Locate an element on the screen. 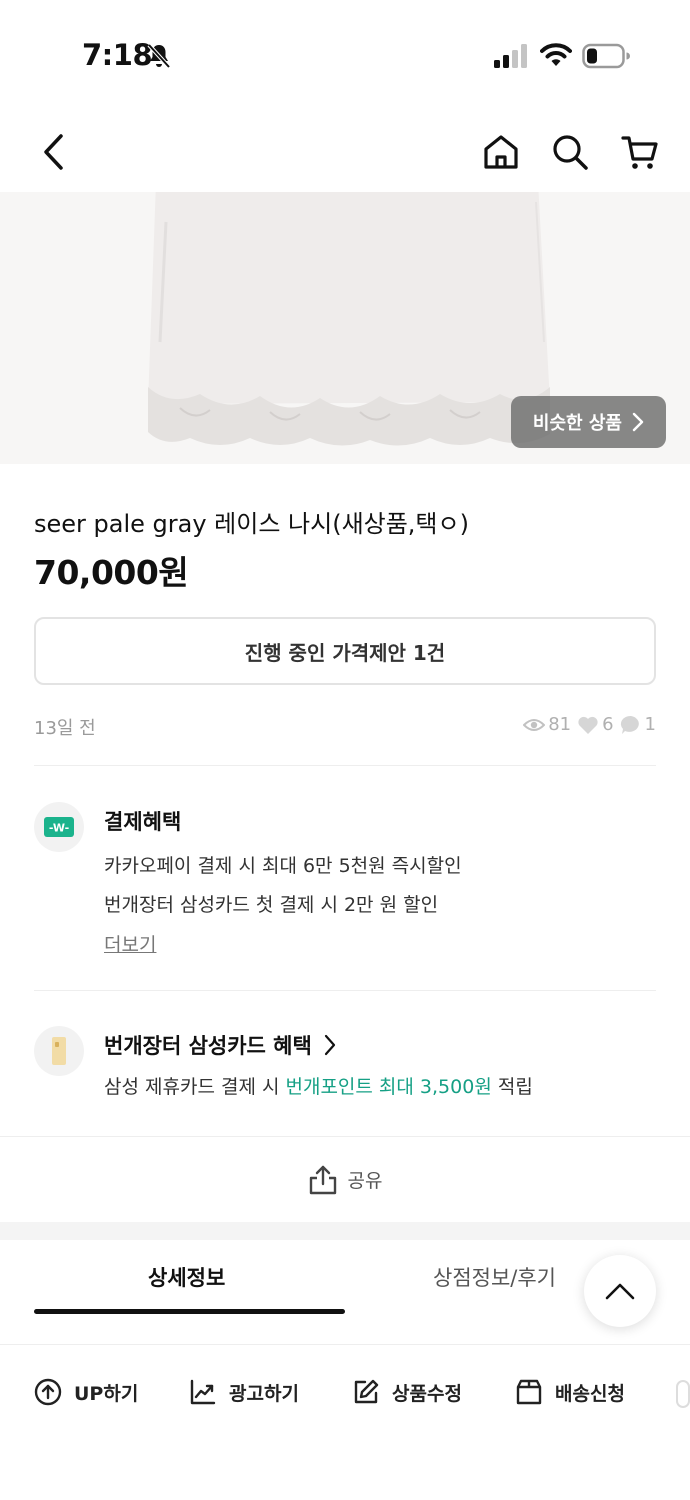 The height and width of the screenshot is (1500, 690). product-stats: 81 6 1 is located at coordinates (589, 724).